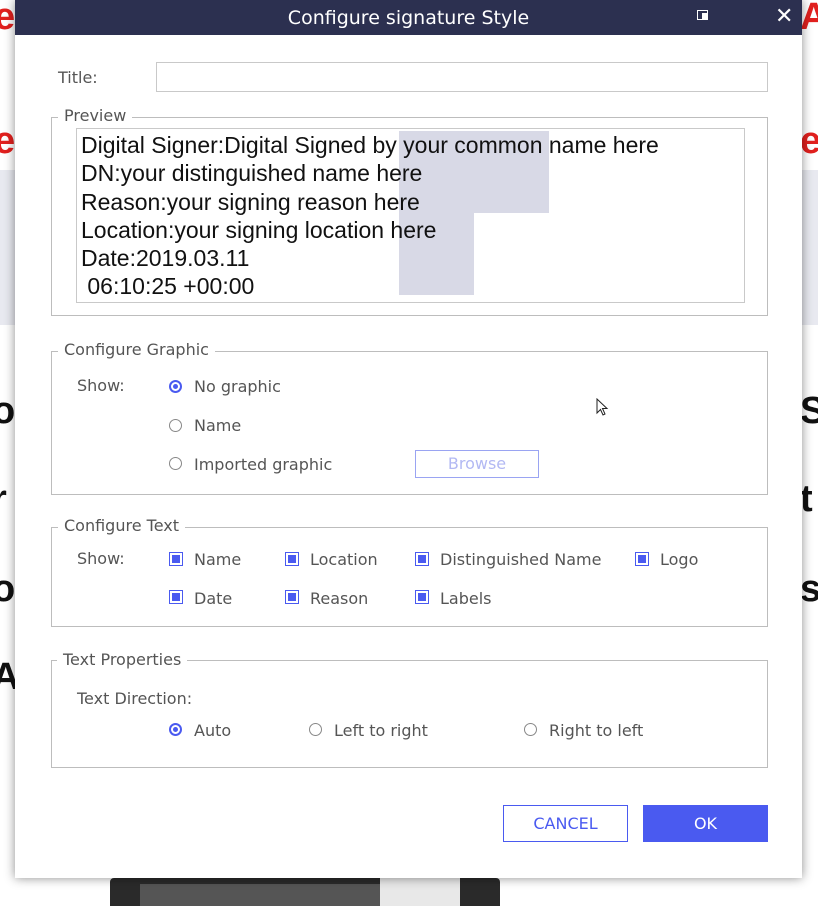 This screenshot has width=818, height=906. Describe the element at coordinates (135, 698) in the screenshot. I see `text-direction-label: Text Direction:` at that location.